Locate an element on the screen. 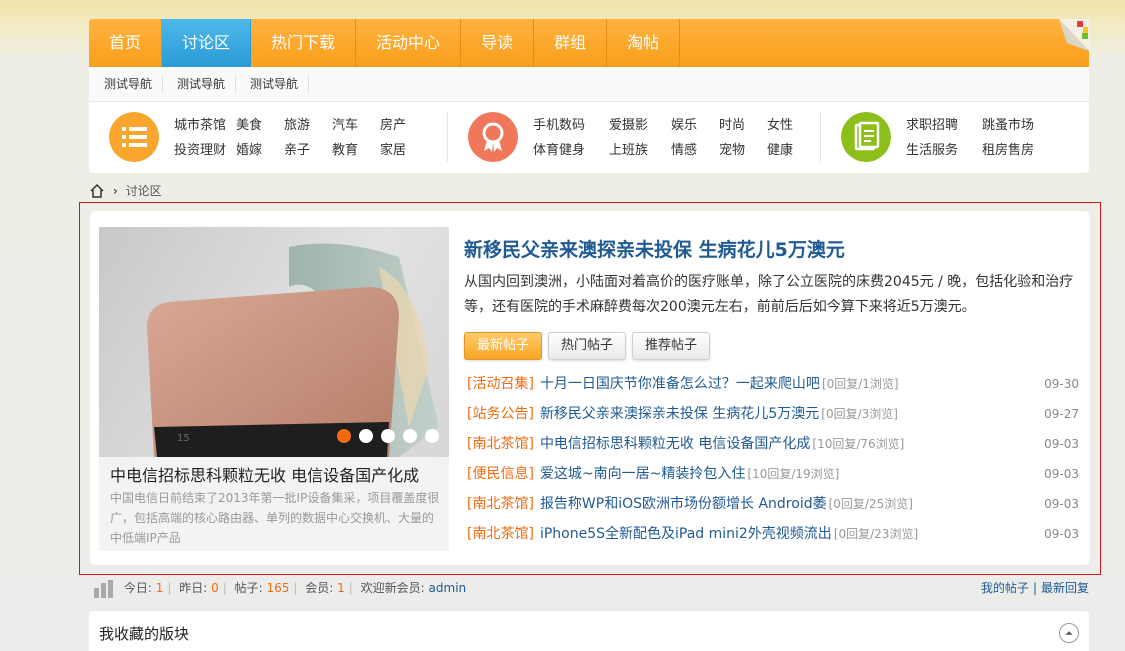 Image resolution: width=1125 pixels, height=651 pixels. post-item: [便民信息] 爱这城~南向一居~精装拎包入住 [10回复/19浏览] 09-03 is located at coordinates (773, 478).